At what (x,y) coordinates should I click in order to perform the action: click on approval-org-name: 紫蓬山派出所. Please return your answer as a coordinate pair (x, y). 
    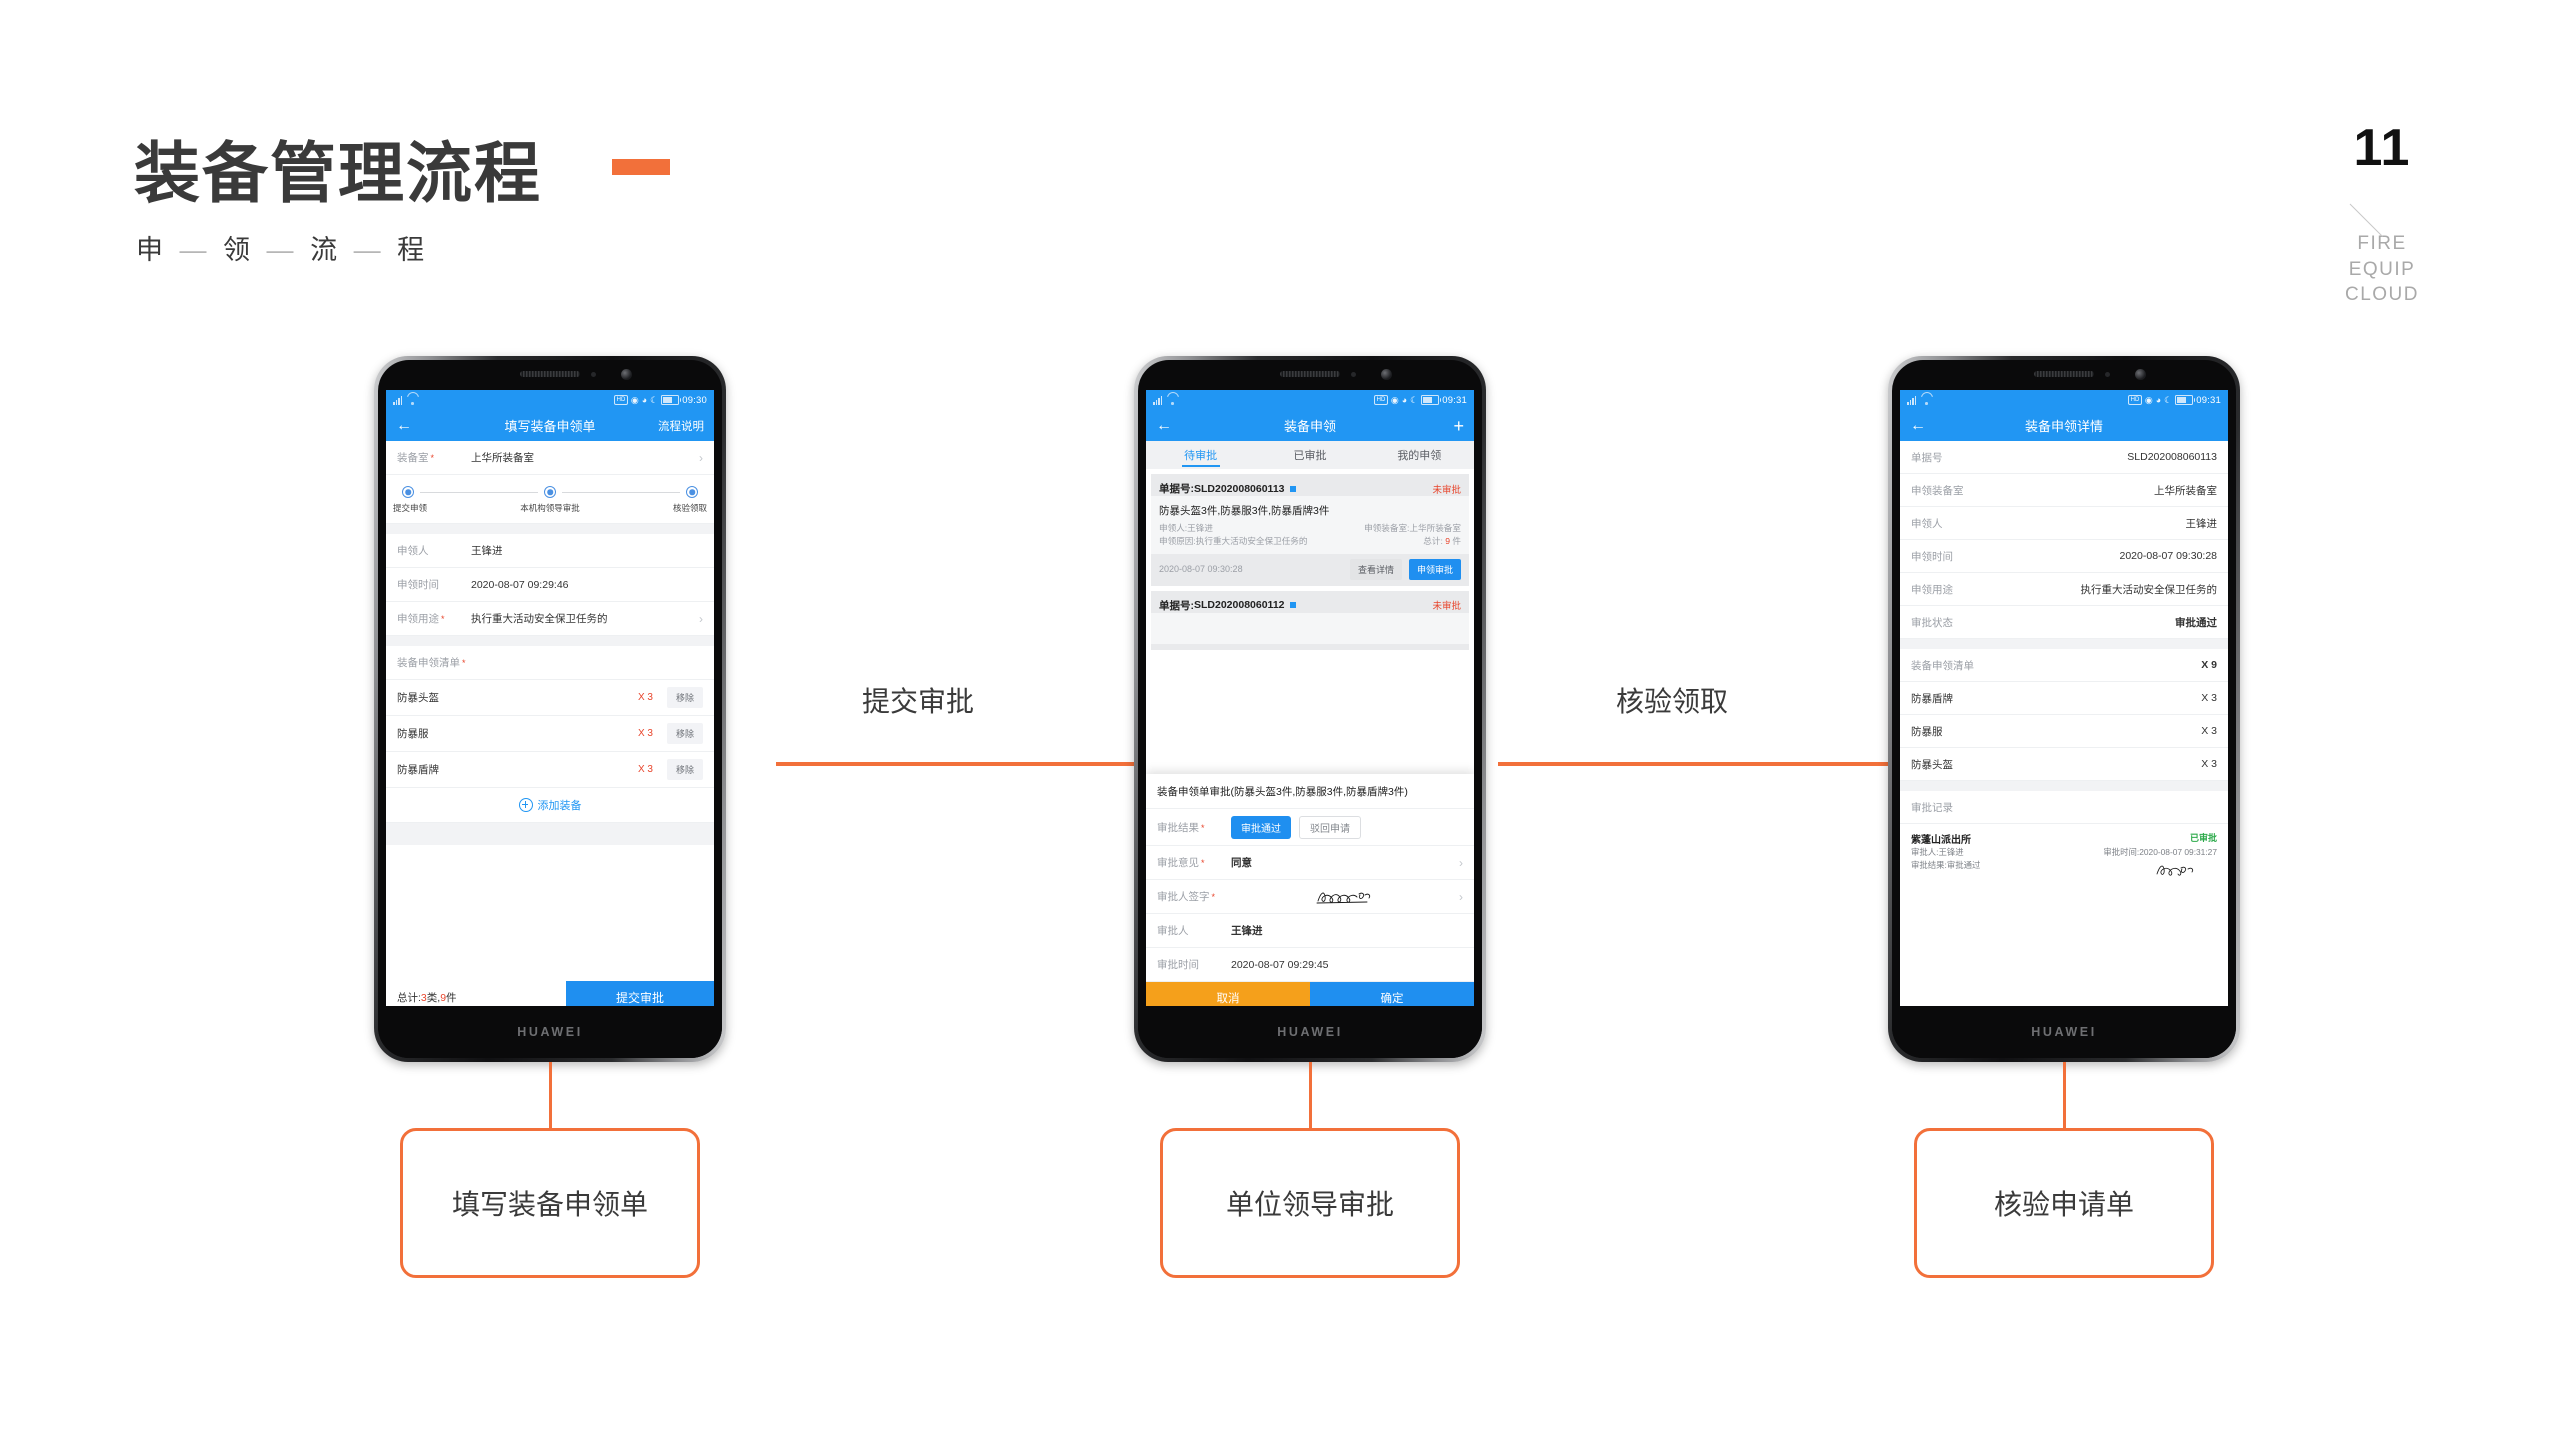
    Looking at the image, I should click on (1941, 840).